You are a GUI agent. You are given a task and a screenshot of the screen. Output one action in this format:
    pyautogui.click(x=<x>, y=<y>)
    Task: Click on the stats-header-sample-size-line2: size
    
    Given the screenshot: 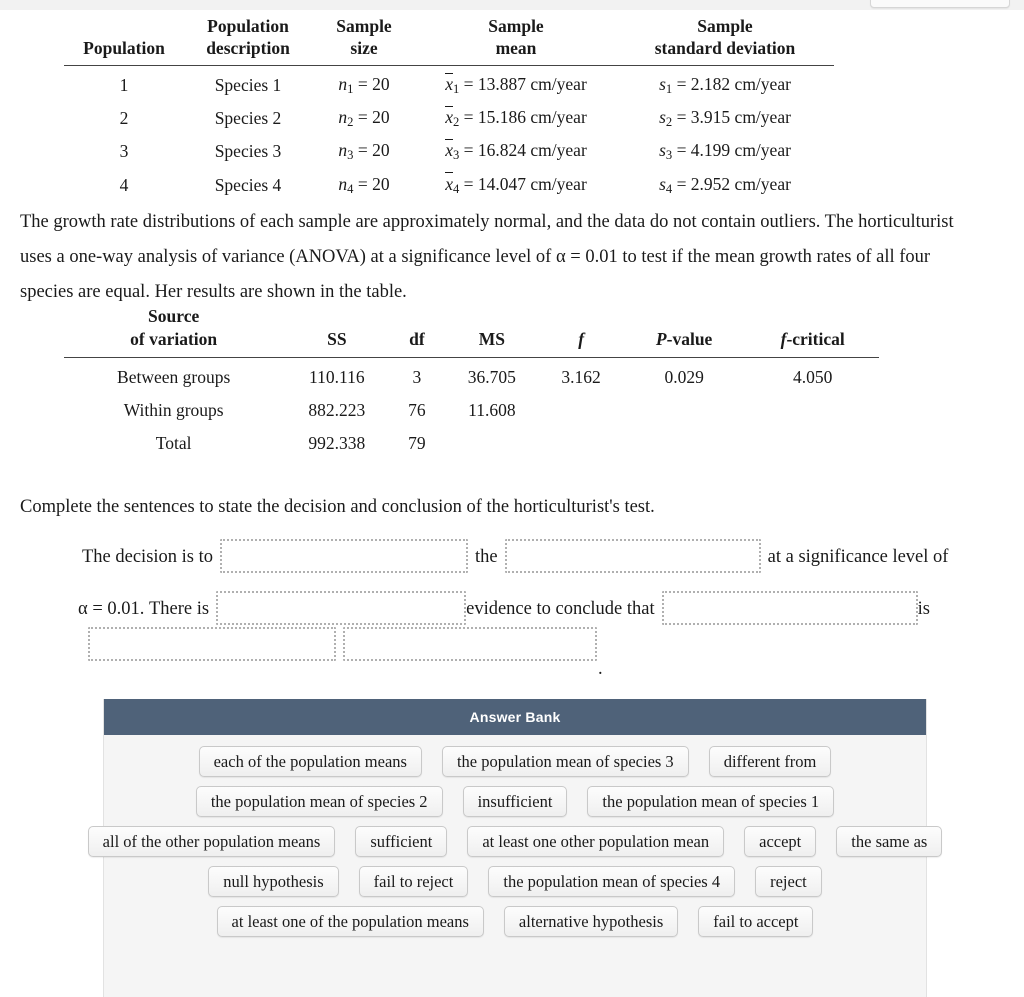 What is the action you would take?
    pyautogui.click(x=364, y=48)
    